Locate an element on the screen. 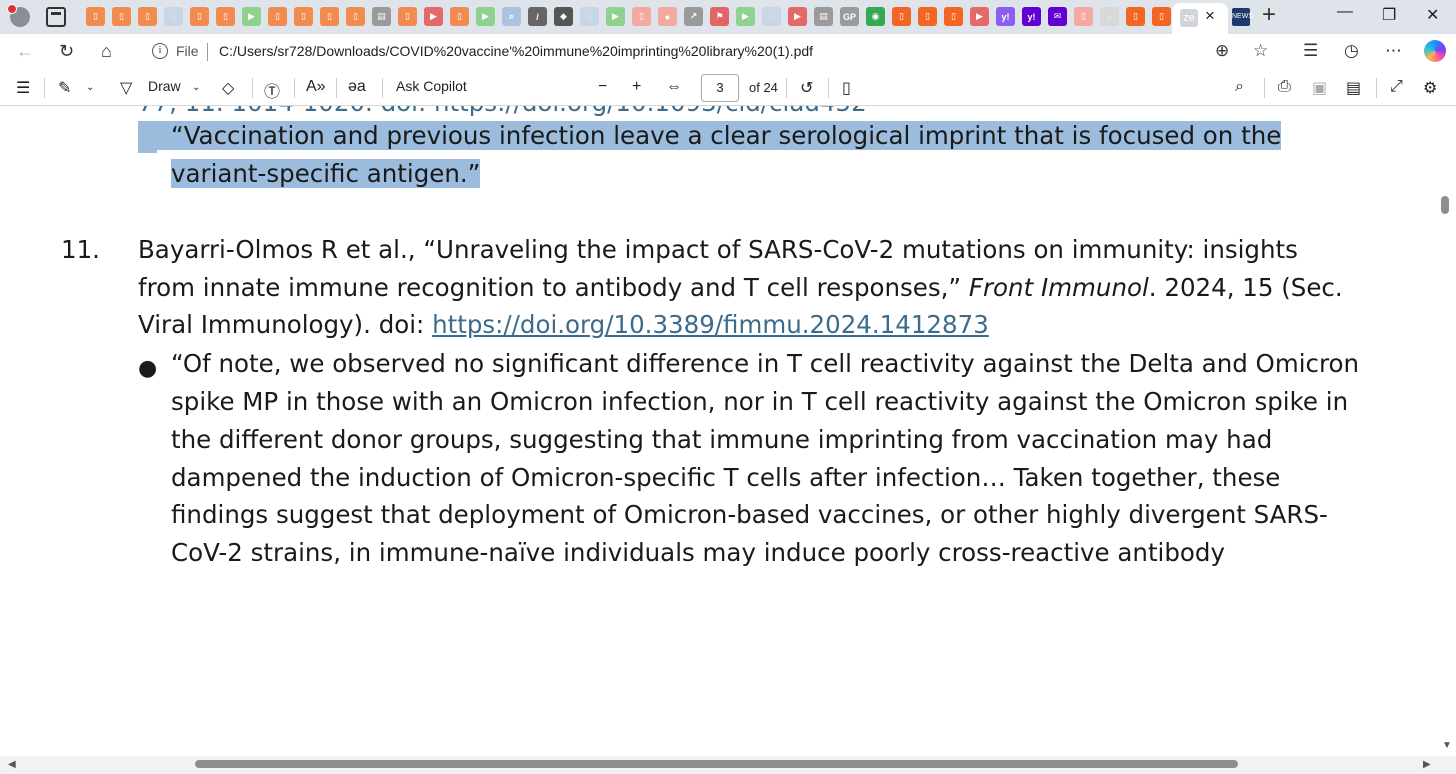 This screenshot has height=774, width=1456. diamond-icon: ◆ is located at coordinates (563, 16).